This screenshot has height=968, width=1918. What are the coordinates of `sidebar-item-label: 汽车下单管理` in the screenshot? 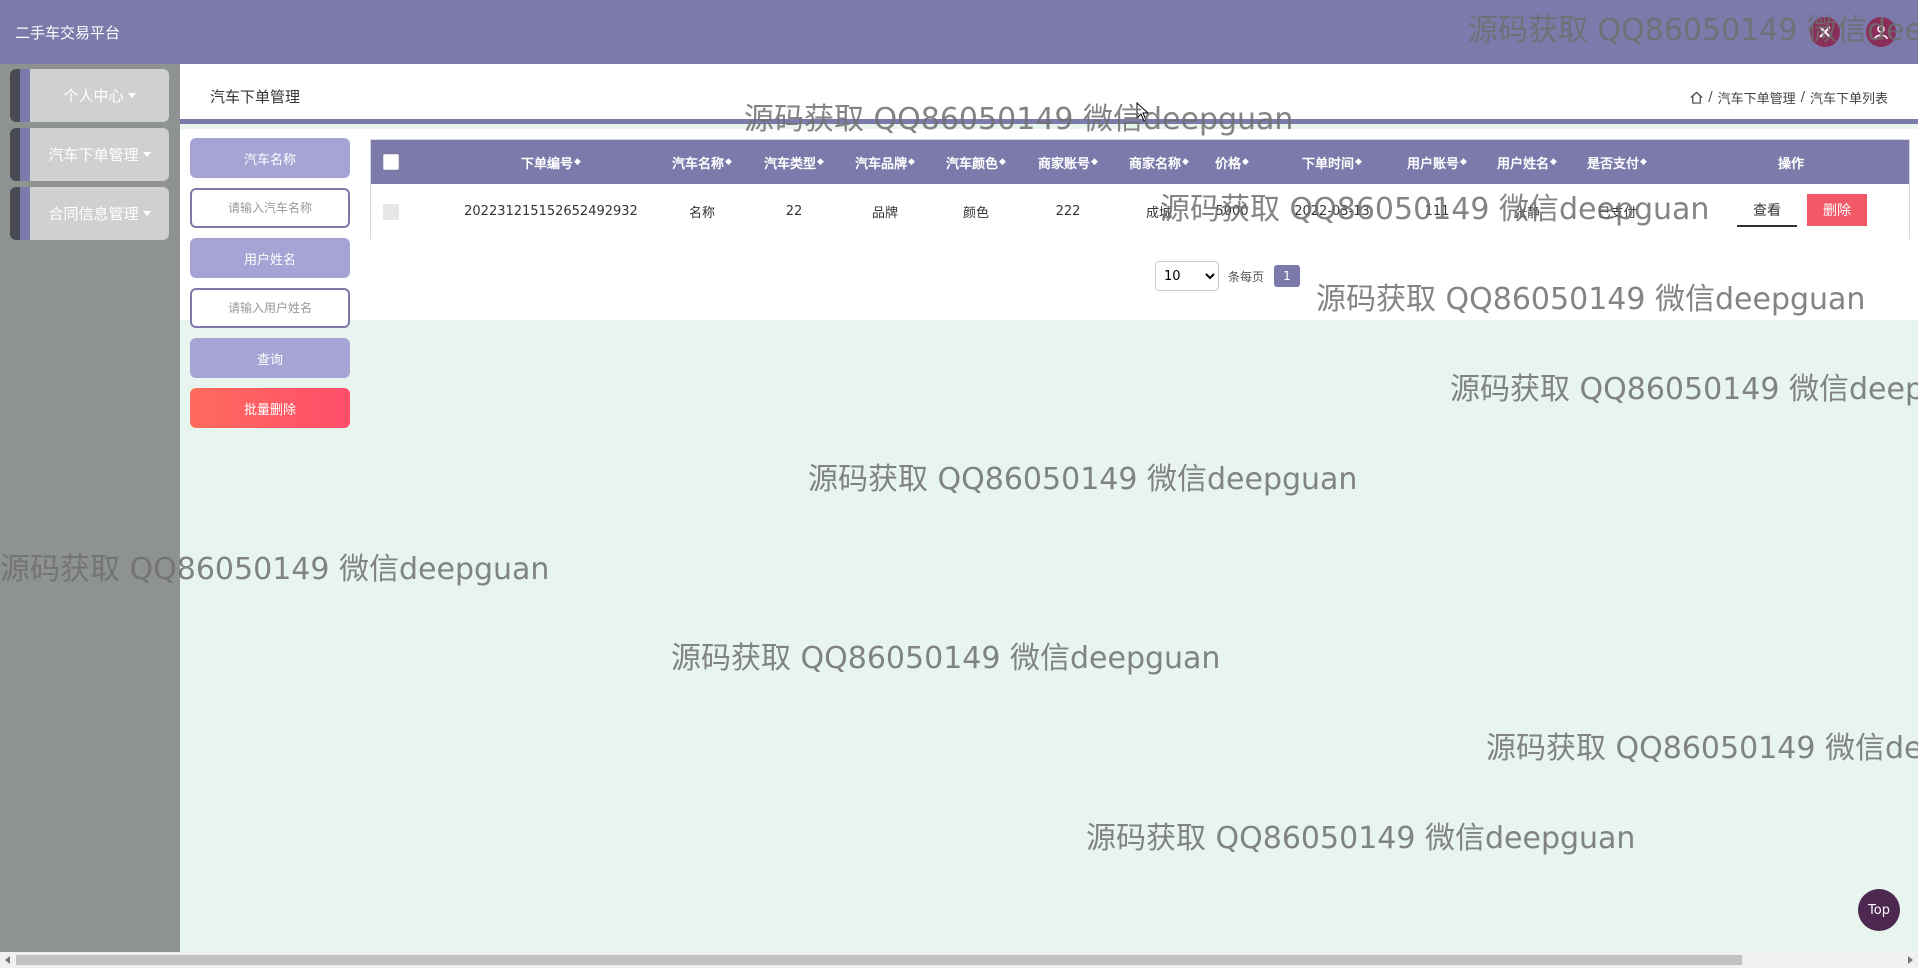 It's located at (93, 155).